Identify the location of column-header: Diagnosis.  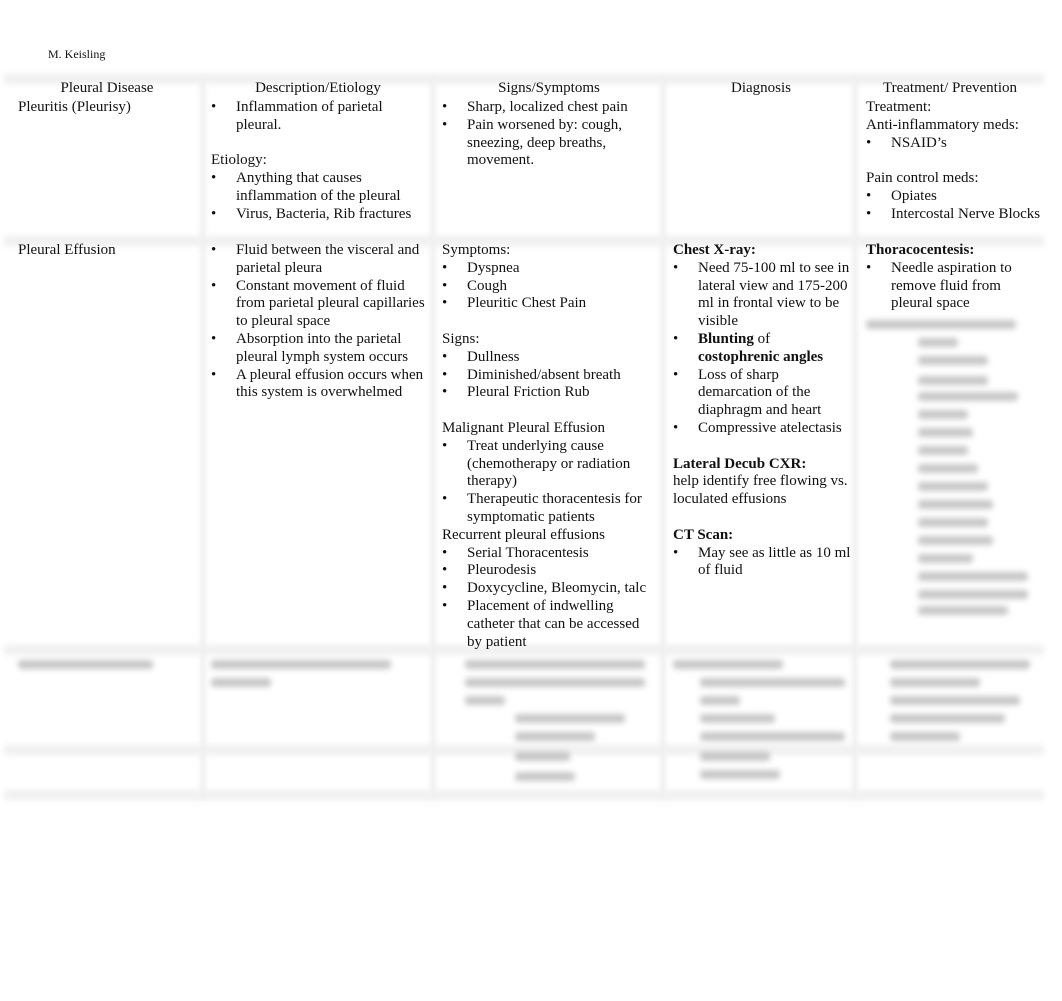
(761, 88).